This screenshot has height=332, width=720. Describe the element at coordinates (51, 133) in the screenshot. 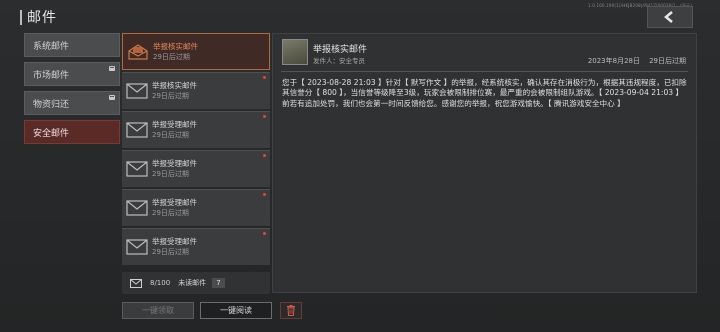

I see `category-label: 安全邮件` at that location.